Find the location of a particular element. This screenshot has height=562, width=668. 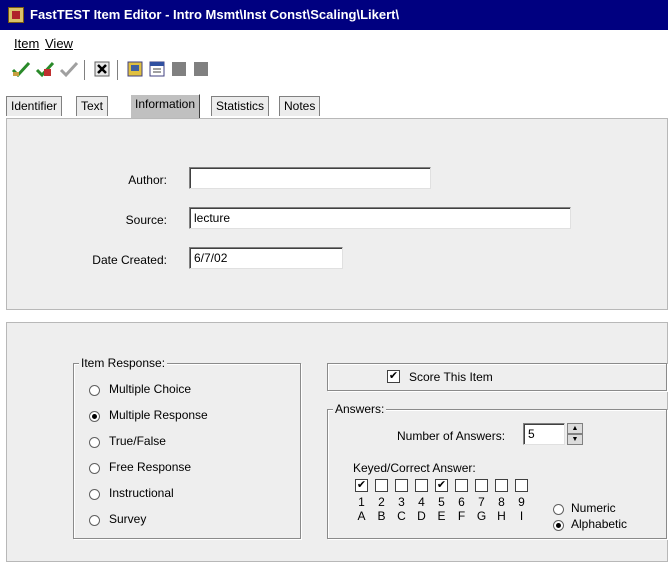

list-icon is located at coordinates (157, 69).